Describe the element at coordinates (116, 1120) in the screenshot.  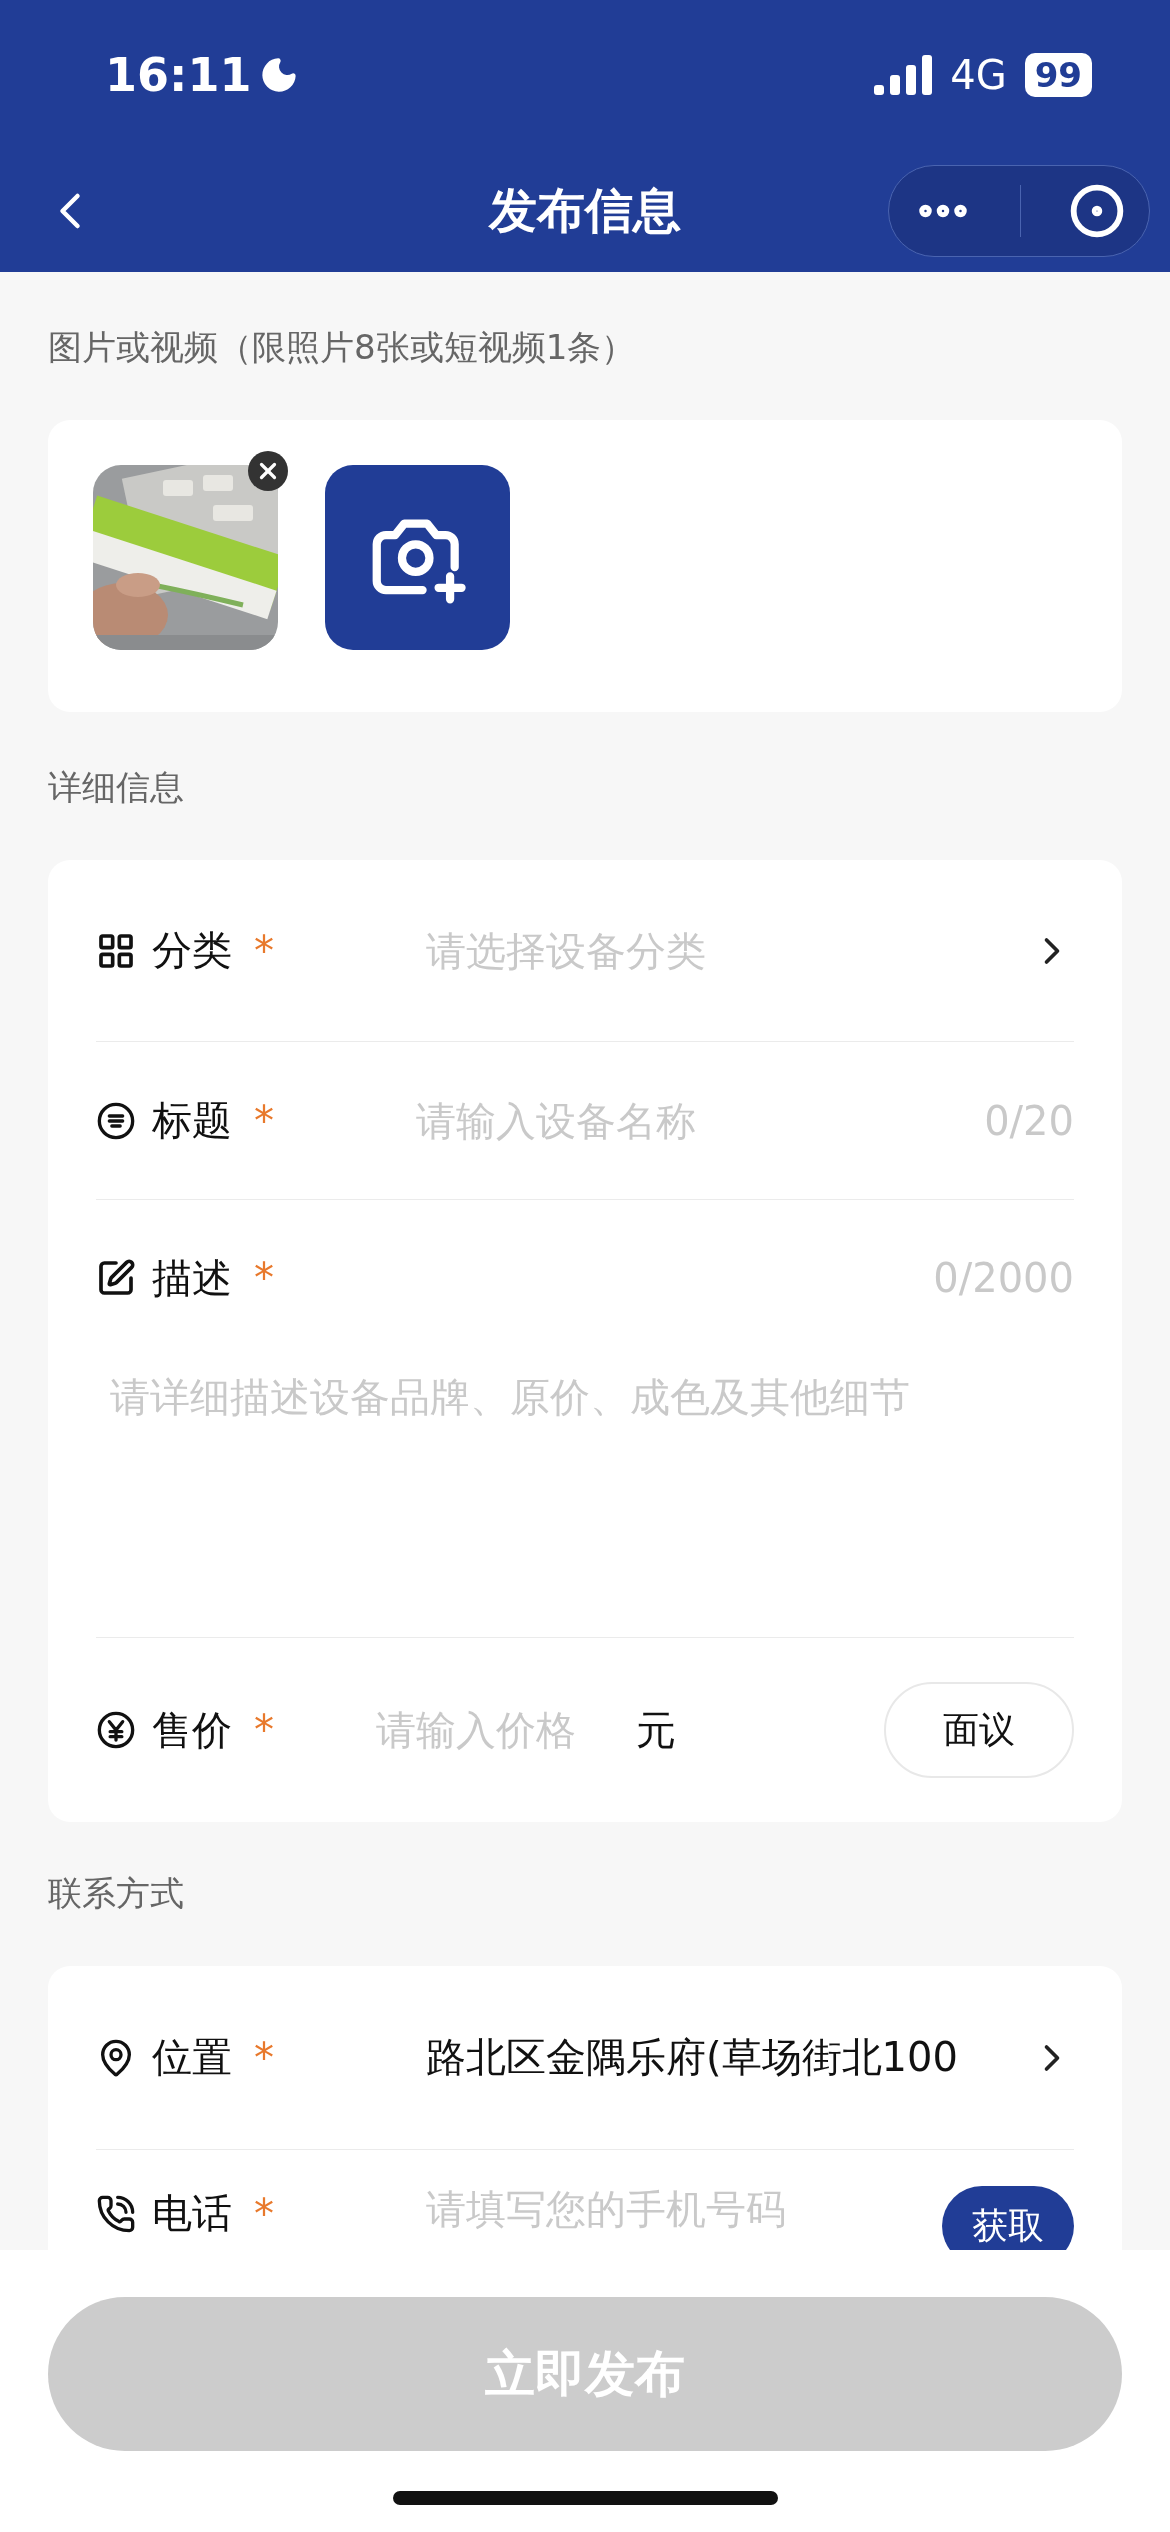
I see `lines-icon` at that location.